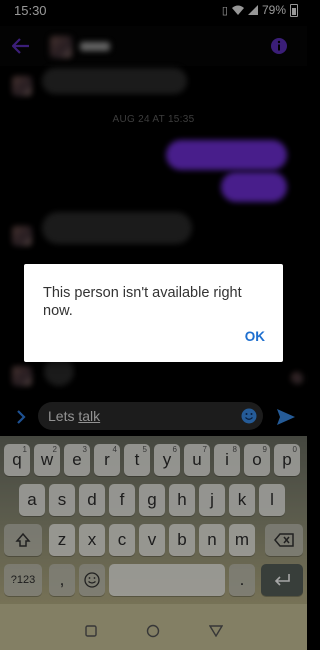  I want to click on key-label: d, so click(92, 499).